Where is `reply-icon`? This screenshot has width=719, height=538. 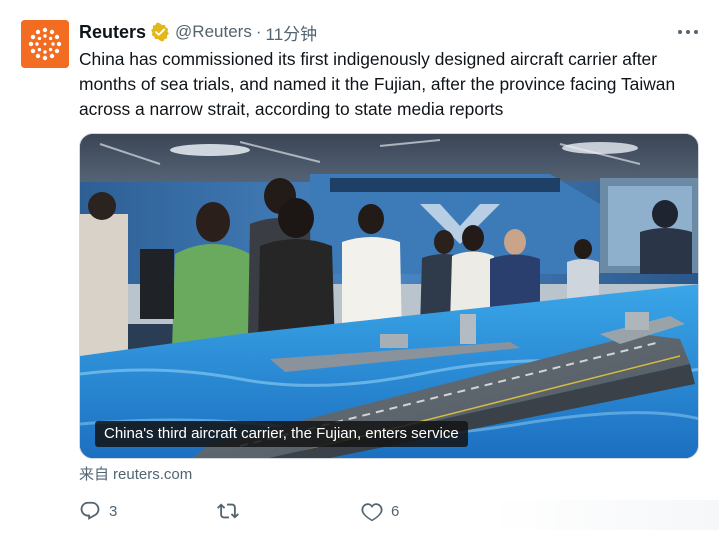
reply-icon is located at coordinates (90, 510).